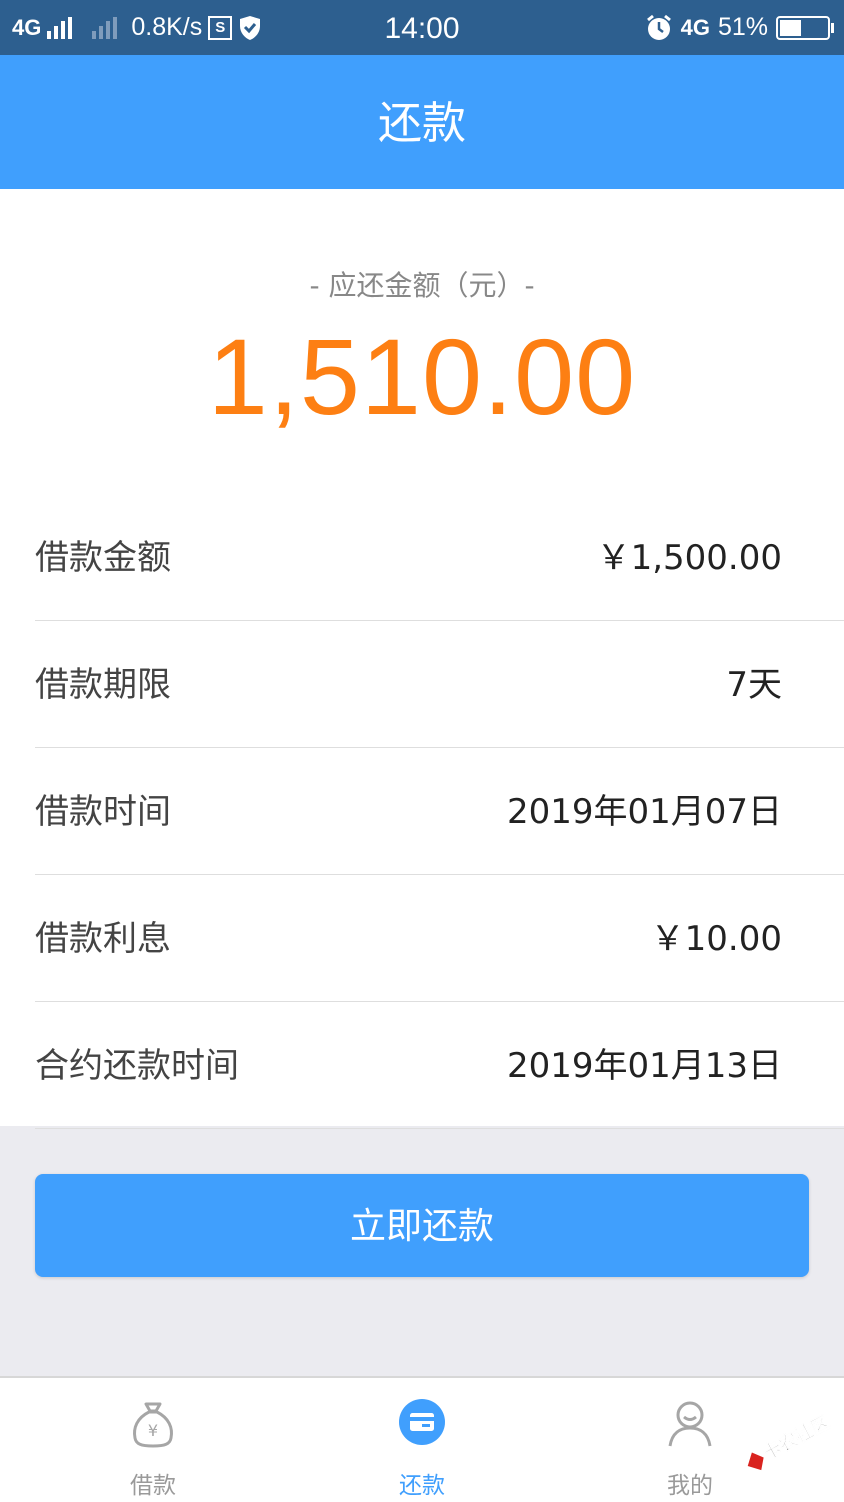  Describe the element at coordinates (439, 557) in the screenshot. I see `detail-row-loan-amount: 借款金额 ￥1,500.00` at that location.